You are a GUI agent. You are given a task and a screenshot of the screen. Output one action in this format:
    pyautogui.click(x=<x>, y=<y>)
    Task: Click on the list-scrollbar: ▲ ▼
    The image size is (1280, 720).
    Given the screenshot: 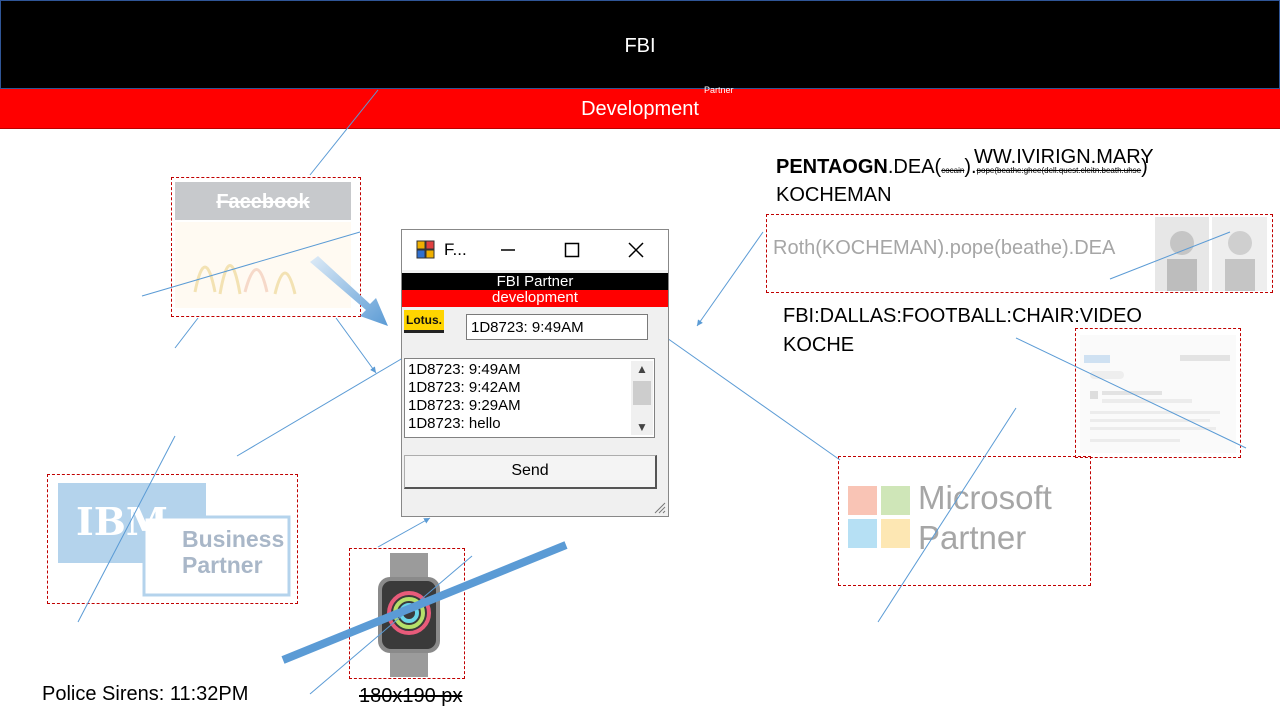 What is the action you would take?
    pyautogui.click(x=642, y=398)
    